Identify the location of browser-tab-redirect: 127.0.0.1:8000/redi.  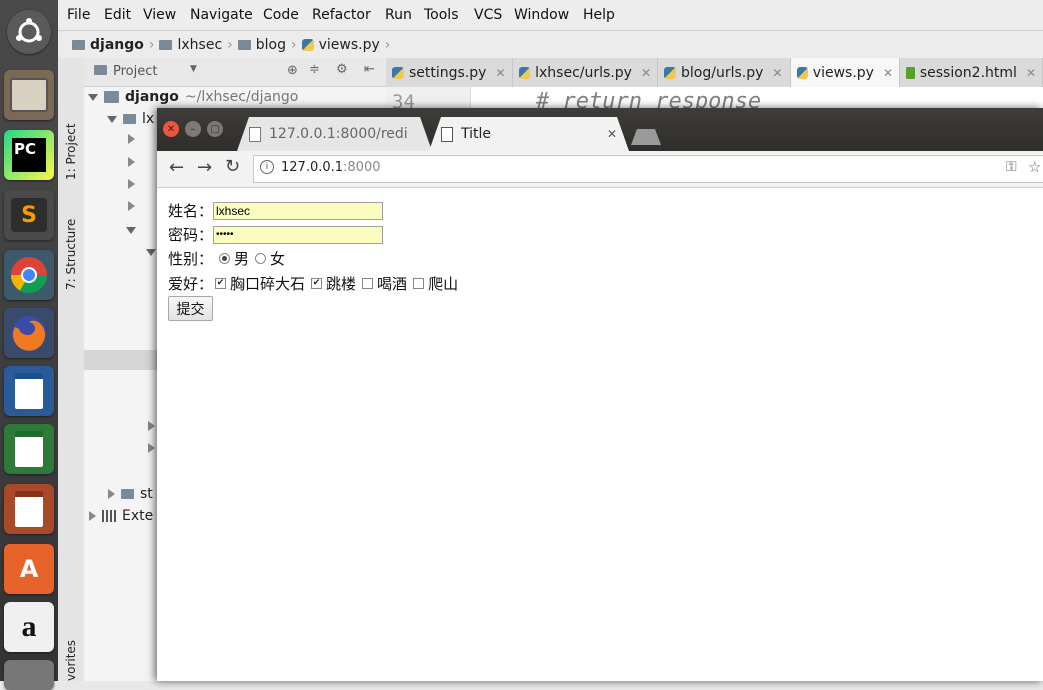
(334, 134).